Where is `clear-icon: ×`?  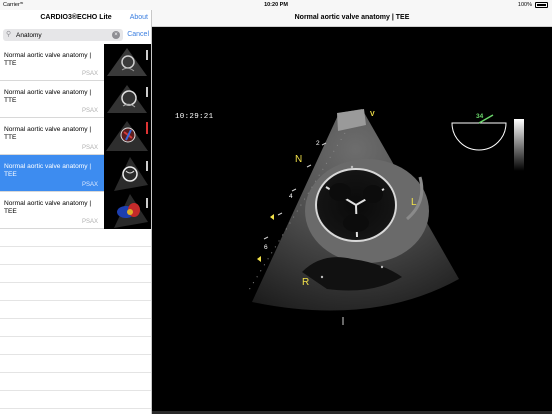
clear-icon: × is located at coordinates (116, 35).